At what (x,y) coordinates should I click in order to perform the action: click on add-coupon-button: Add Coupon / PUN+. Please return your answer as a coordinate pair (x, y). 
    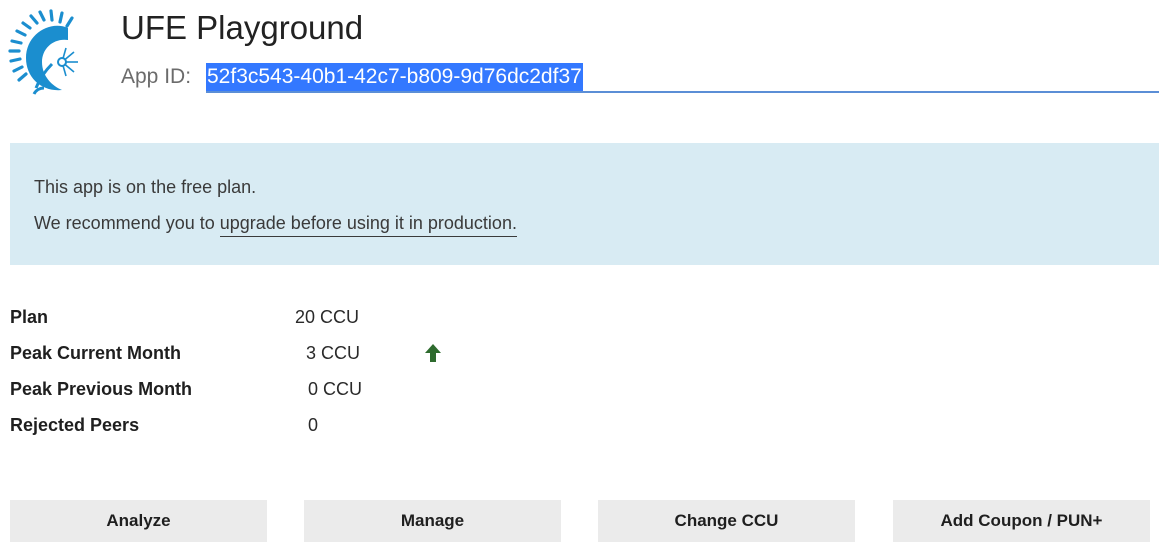
    Looking at the image, I should click on (1021, 521).